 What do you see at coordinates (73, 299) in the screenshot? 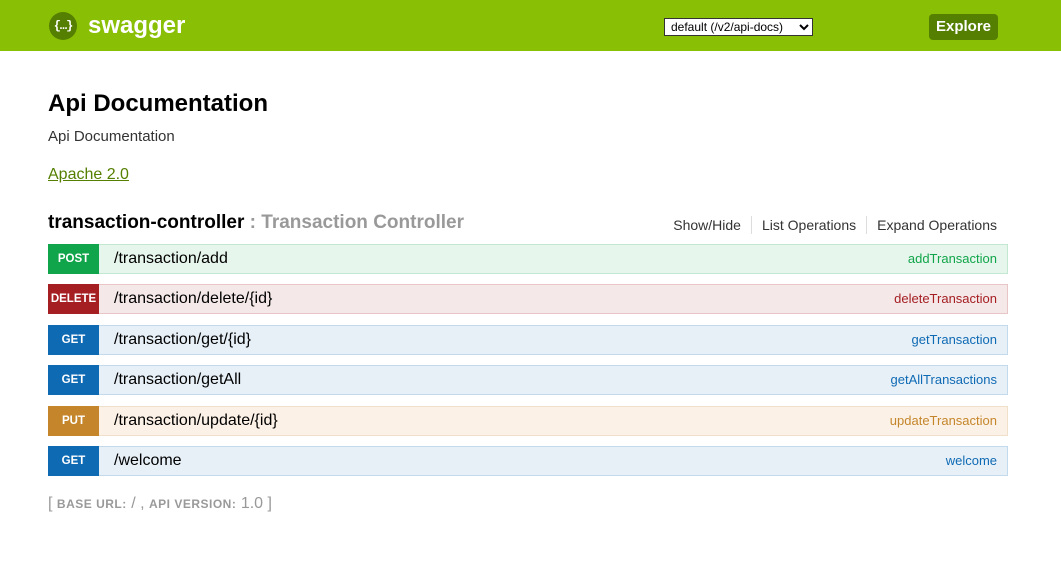
I see `method-badge: DELETE` at bounding box center [73, 299].